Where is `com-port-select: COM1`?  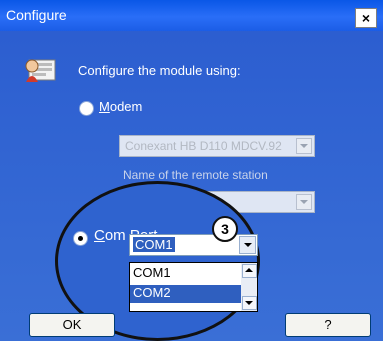
com-port-select: COM1 is located at coordinates (193, 245).